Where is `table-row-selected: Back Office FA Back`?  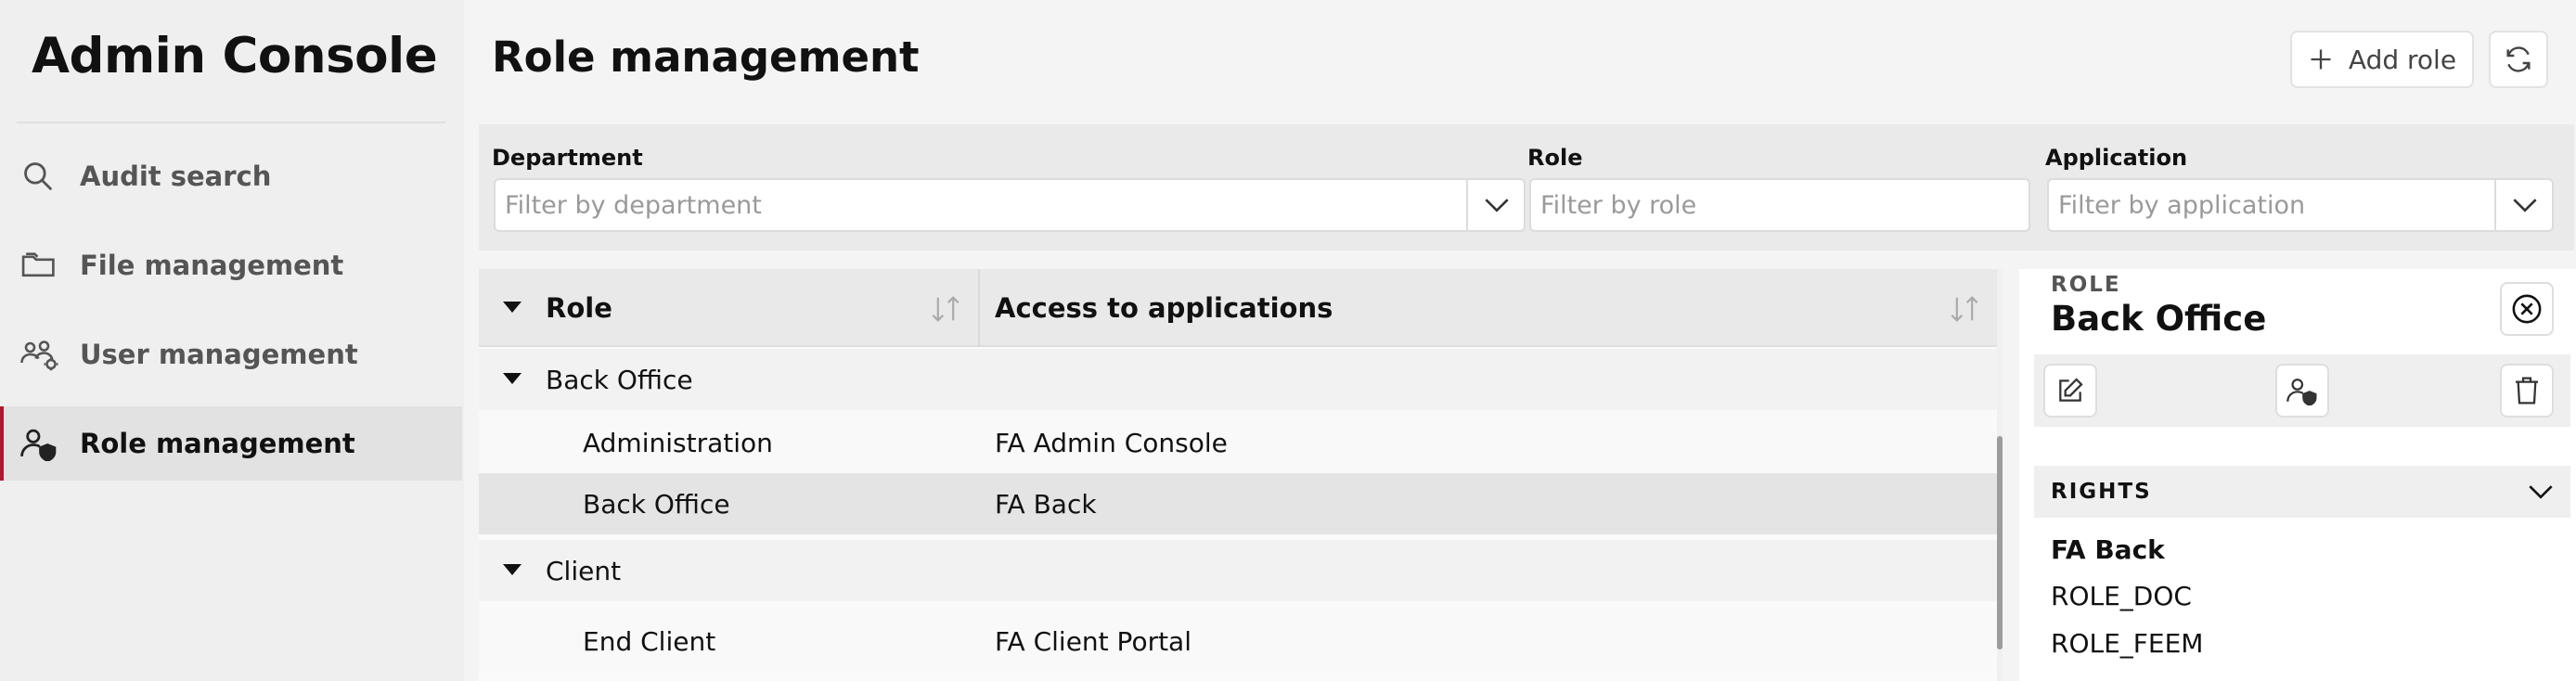 table-row-selected: Back Office FA Back is located at coordinates (1238, 503).